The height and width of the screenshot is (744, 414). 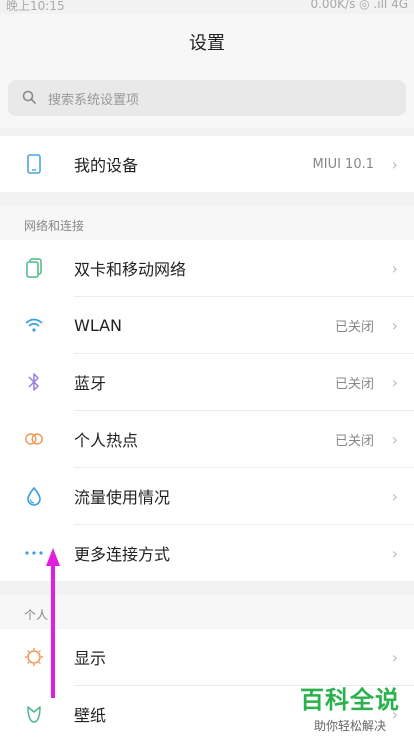 What do you see at coordinates (354, 327) in the screenshot?
I see `wlan-status: 已关闭` at bounding box center [354, 327].